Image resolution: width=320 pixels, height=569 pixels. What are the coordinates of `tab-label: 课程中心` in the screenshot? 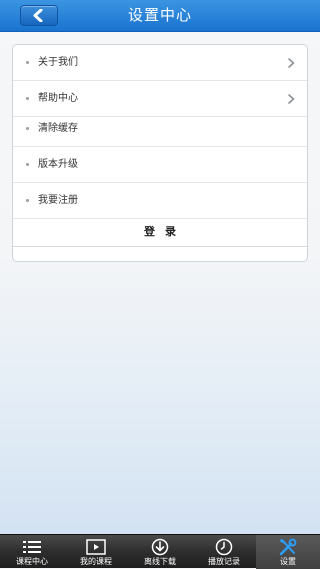 It's located at (32, 561).